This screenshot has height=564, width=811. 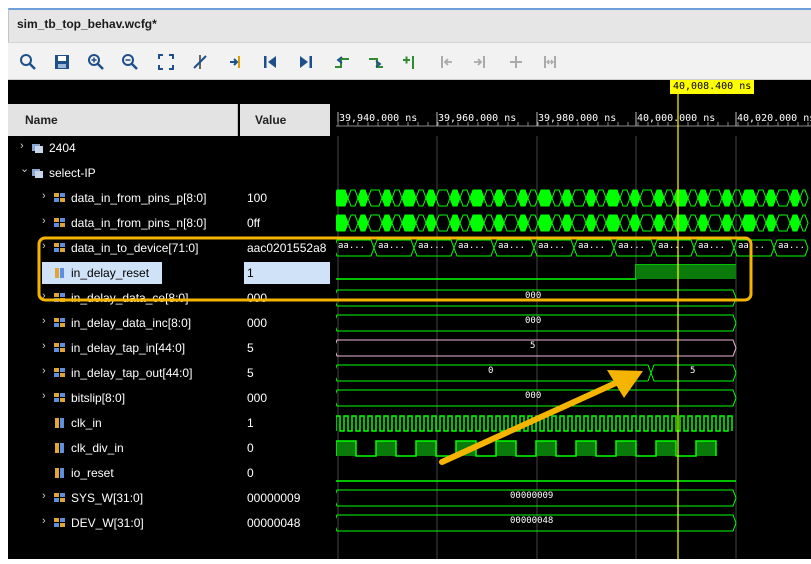 I want to click on signal-row: clk_in 1, so click(x=173, y=423).